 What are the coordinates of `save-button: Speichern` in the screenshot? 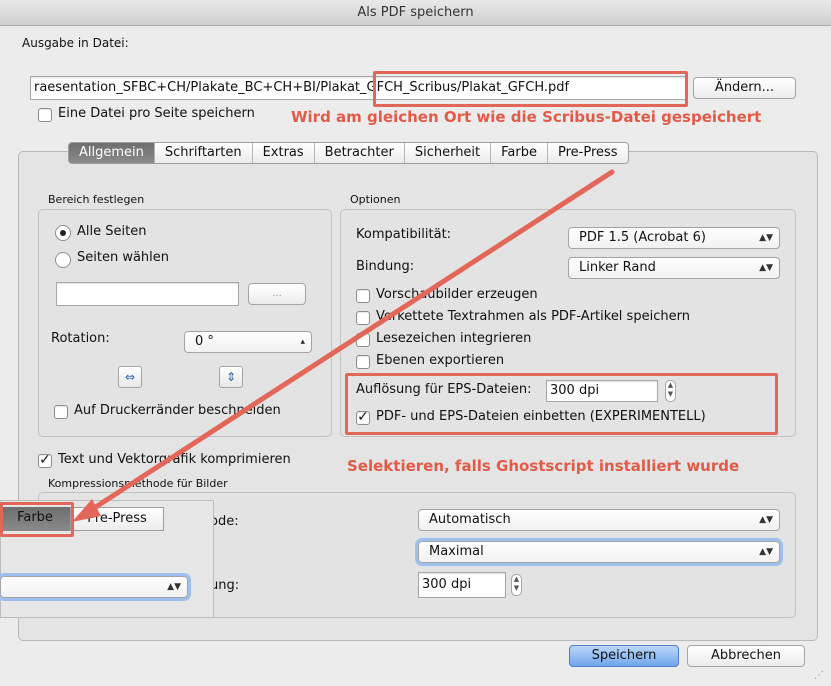 It's located at (624, 656).